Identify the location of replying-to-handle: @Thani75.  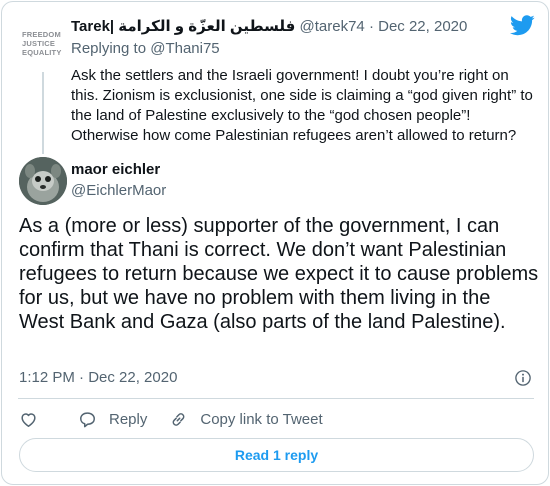
(184, 48).